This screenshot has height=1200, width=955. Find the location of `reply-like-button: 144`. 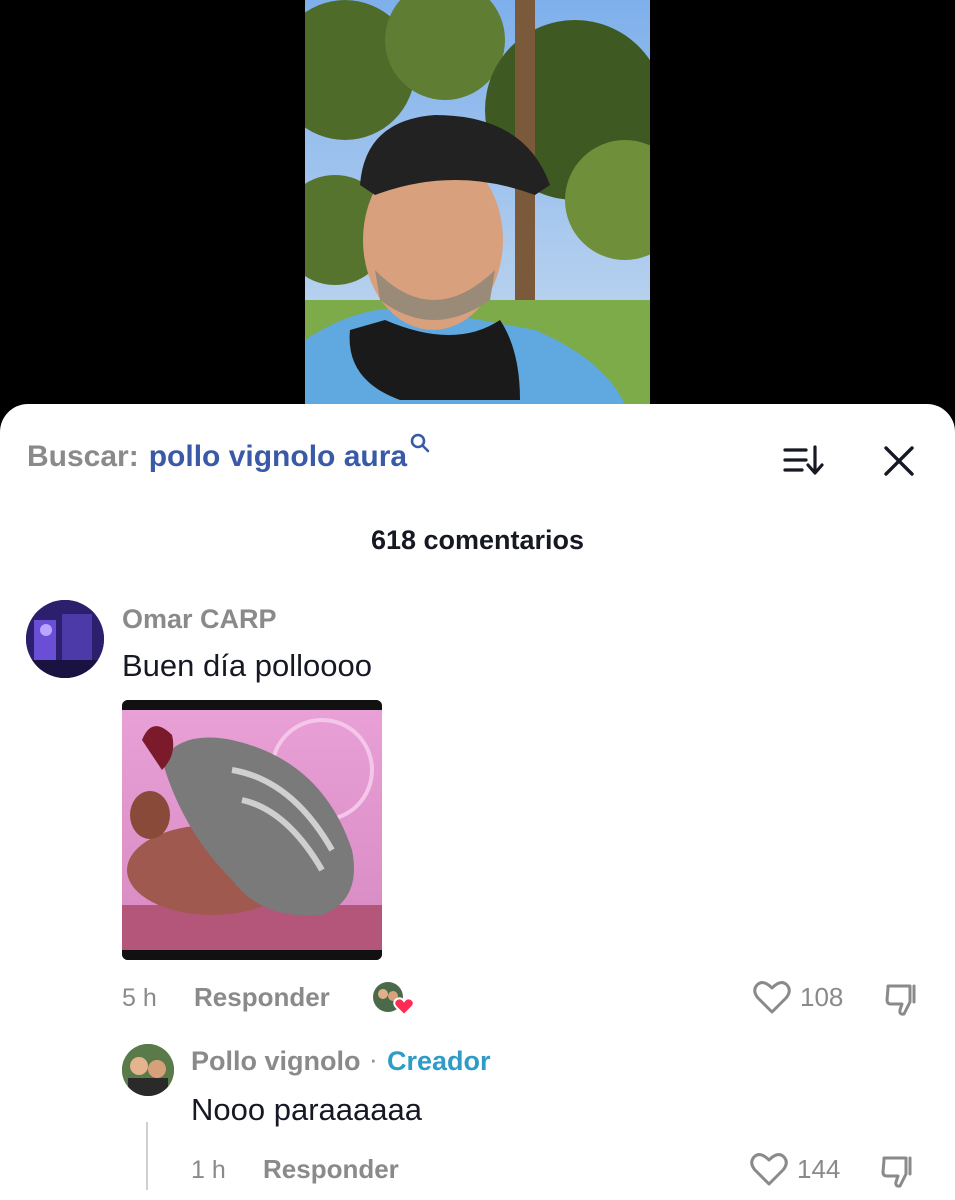

reply-like-button: 144 is located at coordinates (794, 1169).